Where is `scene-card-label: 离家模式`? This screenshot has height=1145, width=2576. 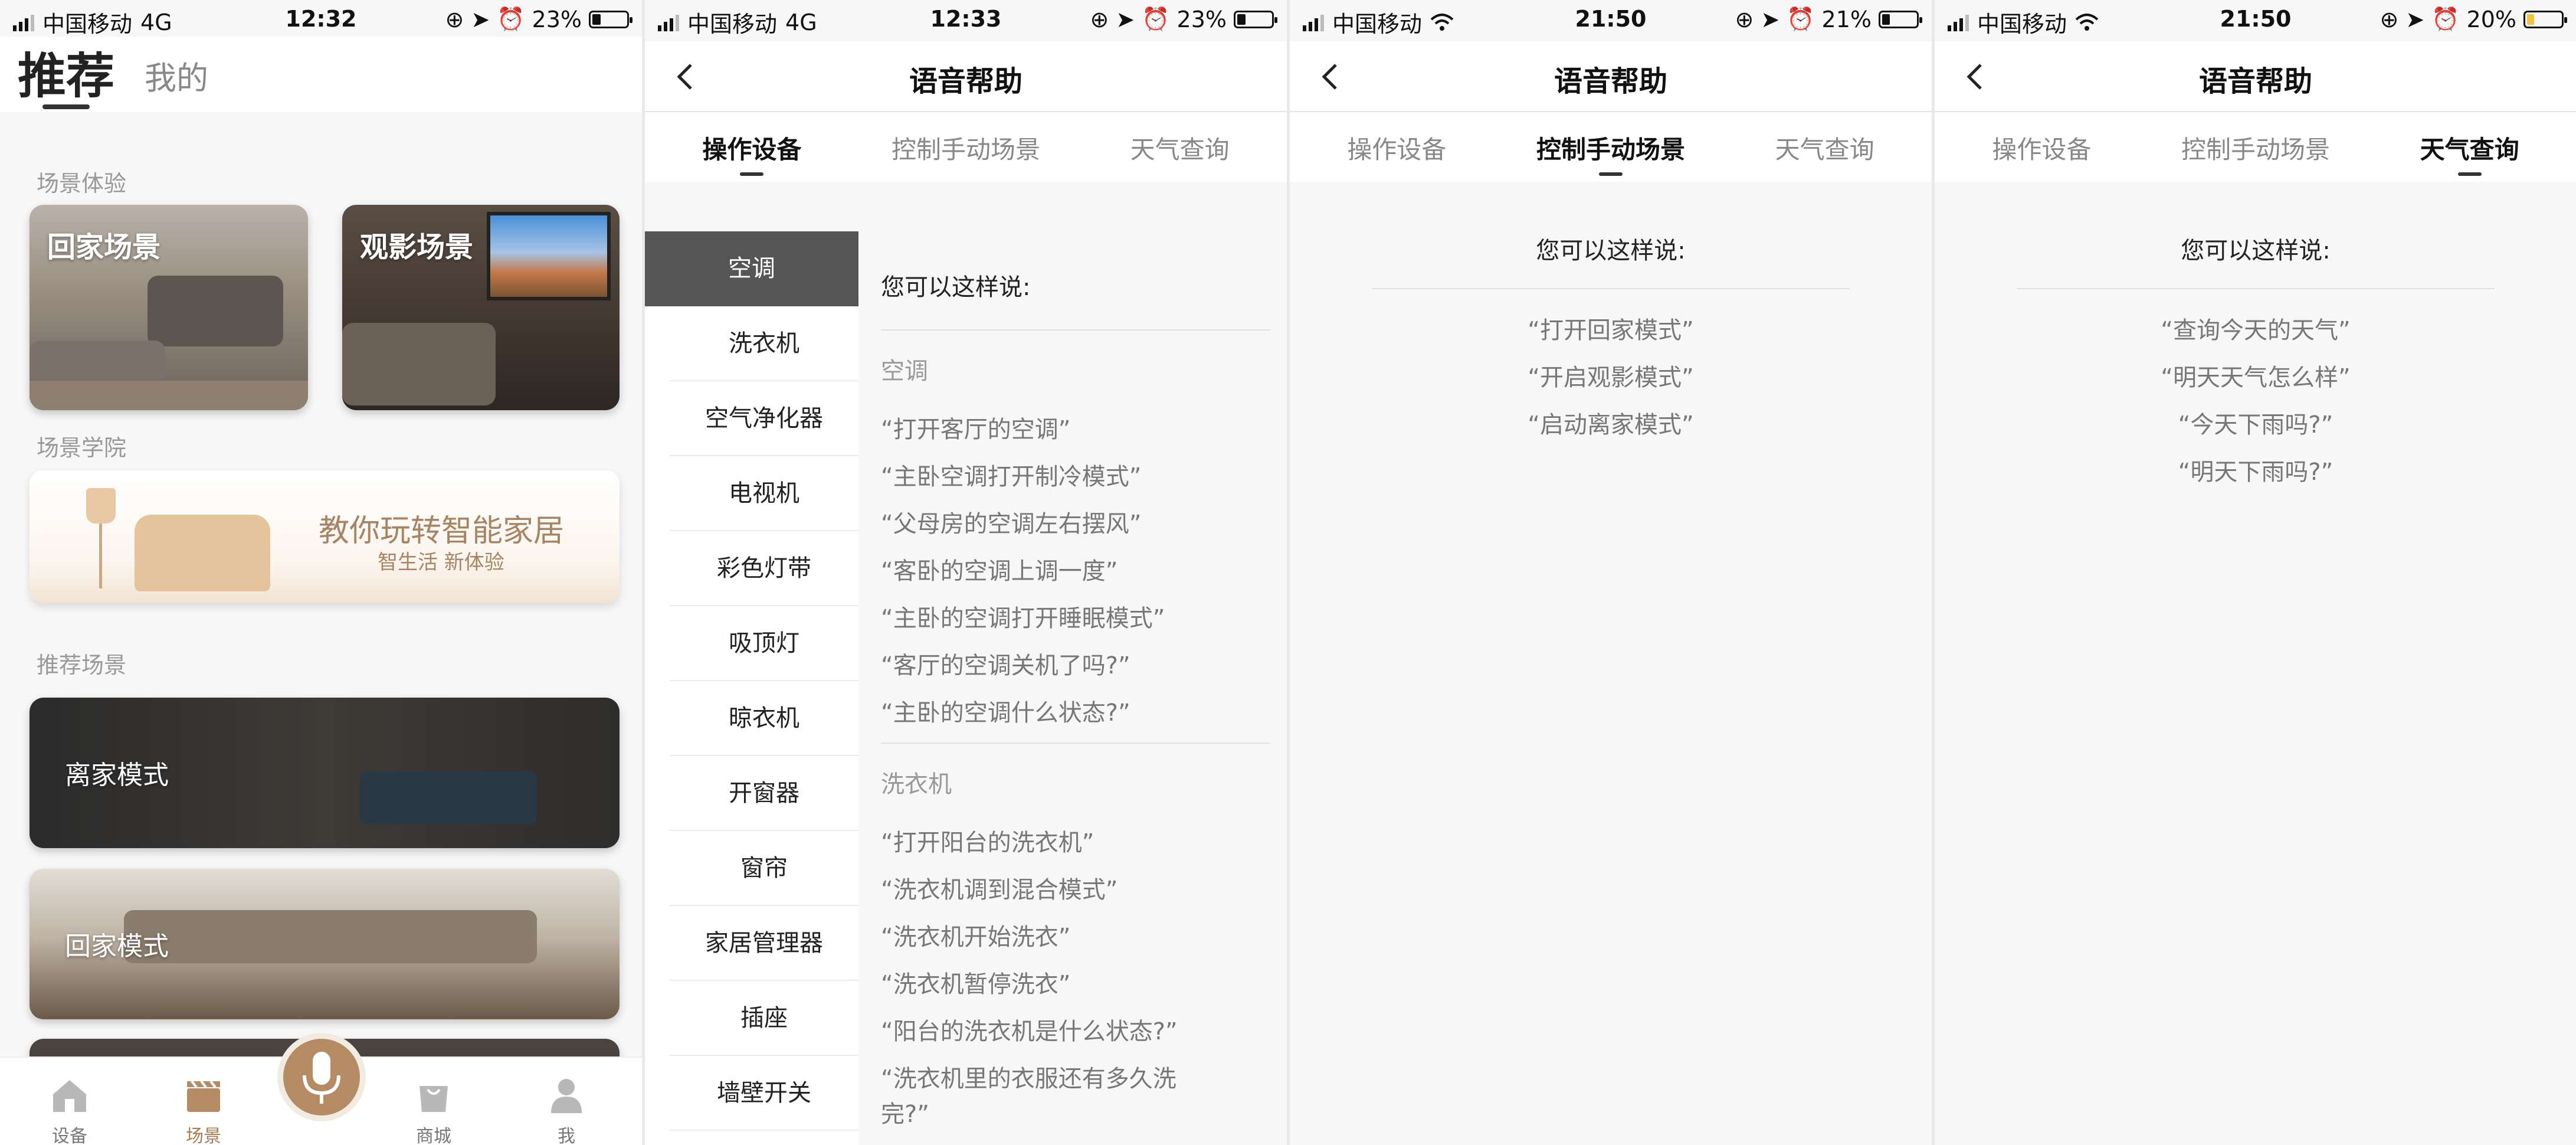 scene-card-label: 离家模式 is located at coordinates (117, 775).